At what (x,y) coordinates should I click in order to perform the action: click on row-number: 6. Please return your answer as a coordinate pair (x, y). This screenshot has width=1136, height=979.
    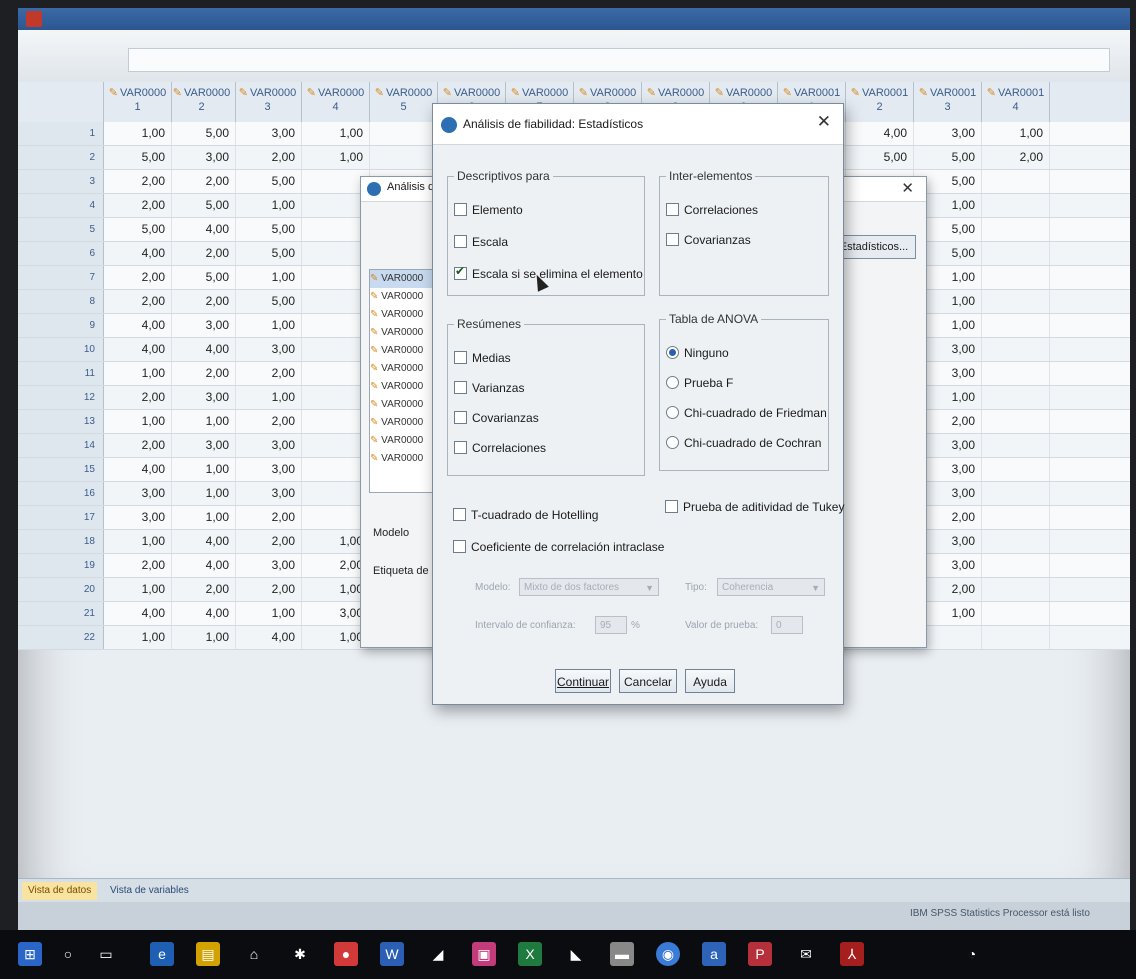
    Looking at the image, I should click on (61, 253).